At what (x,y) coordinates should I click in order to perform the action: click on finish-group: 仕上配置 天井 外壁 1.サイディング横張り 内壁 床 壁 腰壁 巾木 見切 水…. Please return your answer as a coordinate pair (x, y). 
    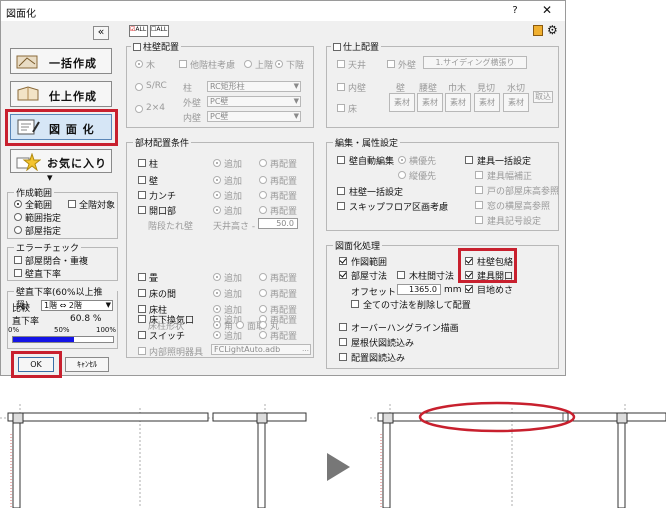
    Looking at the image, I should click on (442, 84).